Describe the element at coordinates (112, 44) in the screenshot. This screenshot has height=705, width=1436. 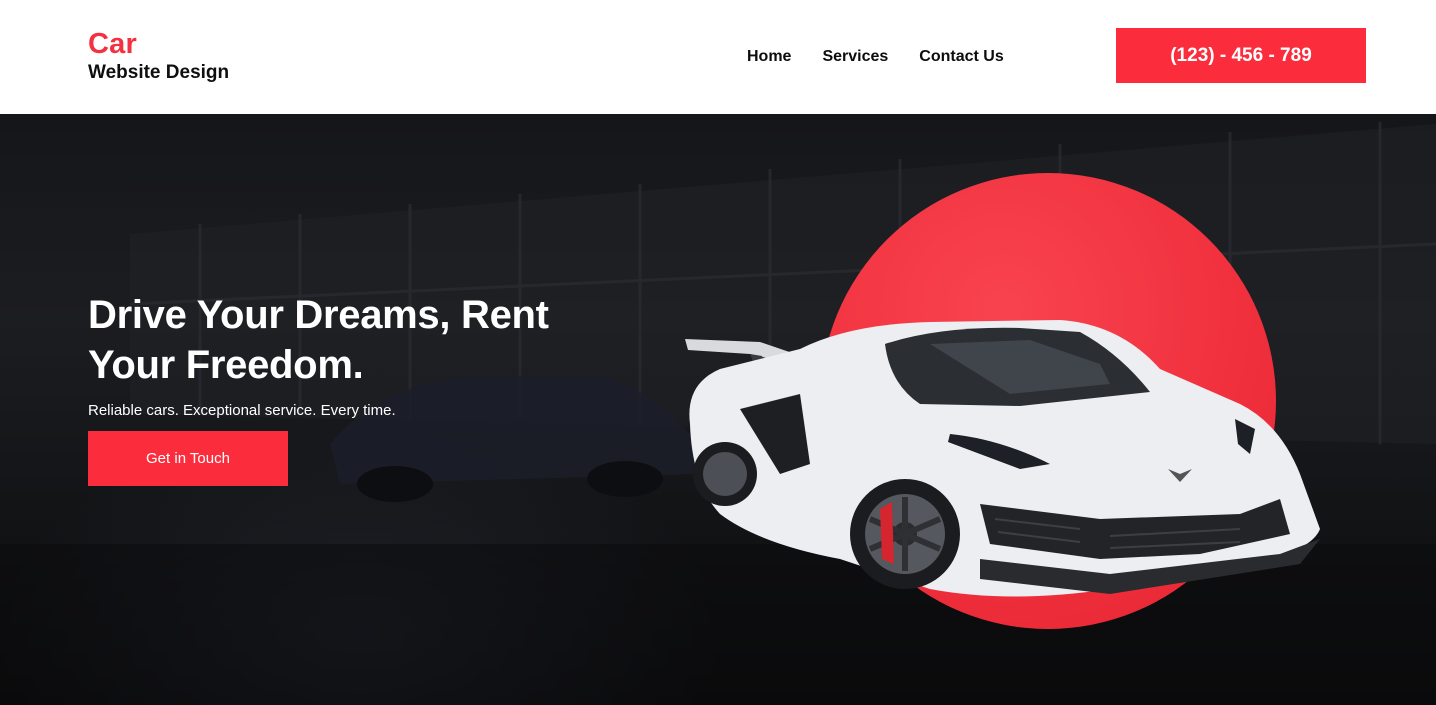
I see `logo-brand-name: Car` at that location.